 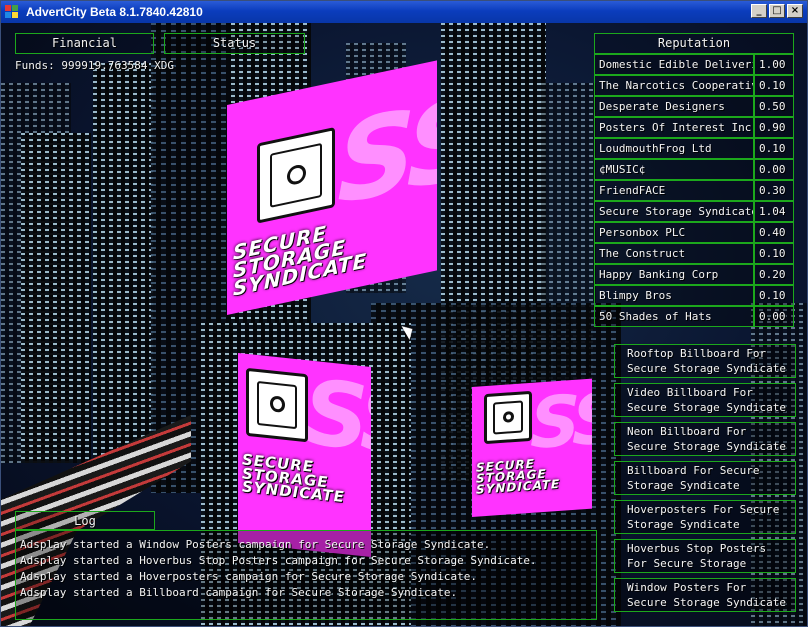 I want to click on minimize-button: _, so click(x=759, y=11).